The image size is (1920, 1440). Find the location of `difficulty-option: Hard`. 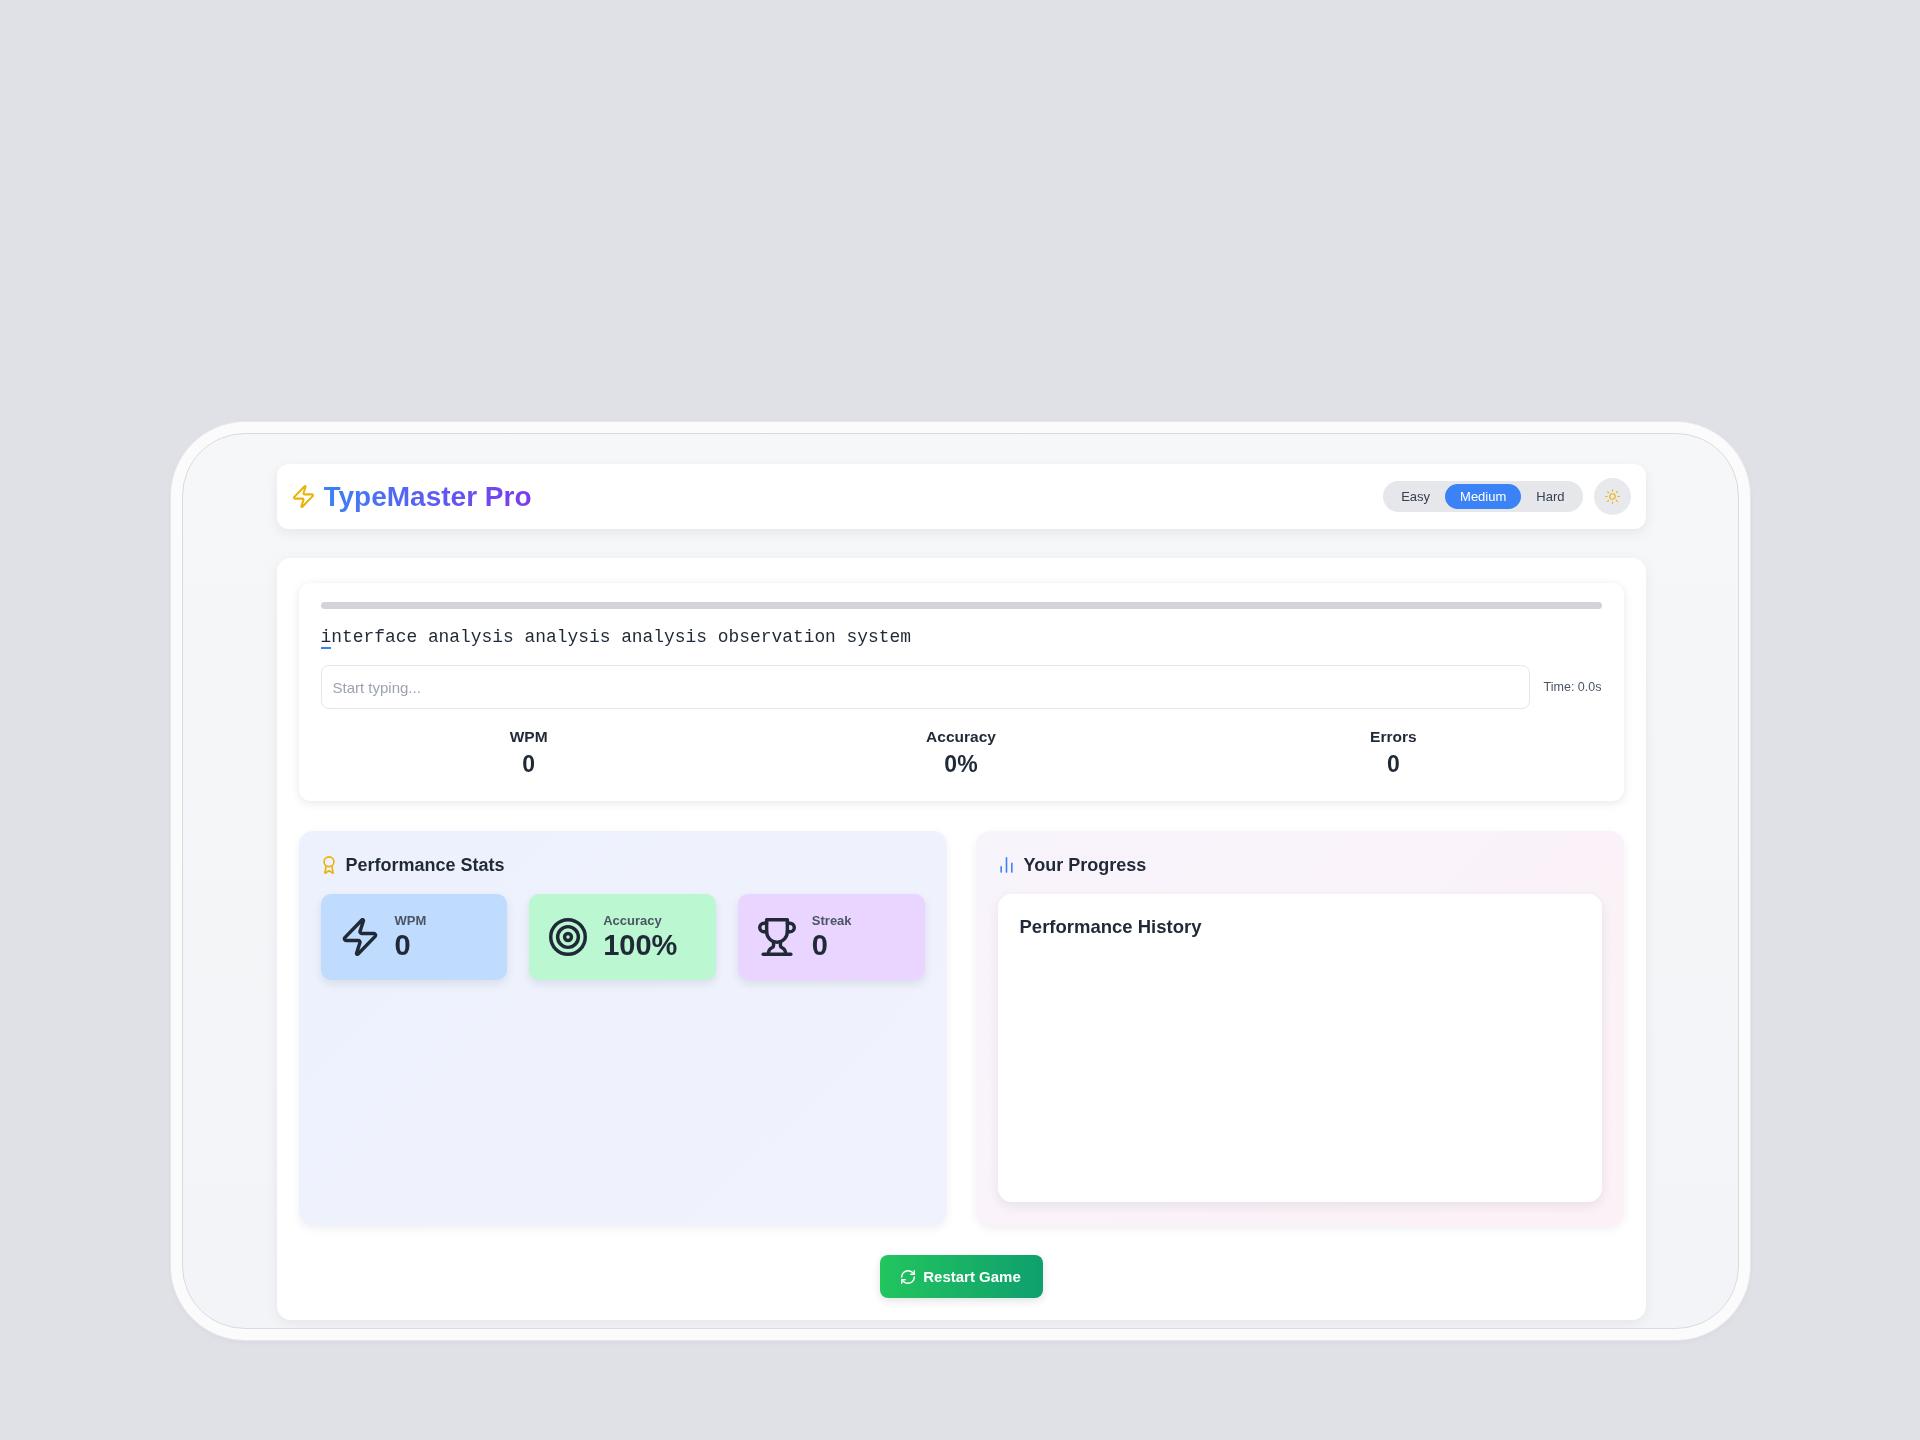

difficulty-option: Hard is located at coordinates (1550, 496).